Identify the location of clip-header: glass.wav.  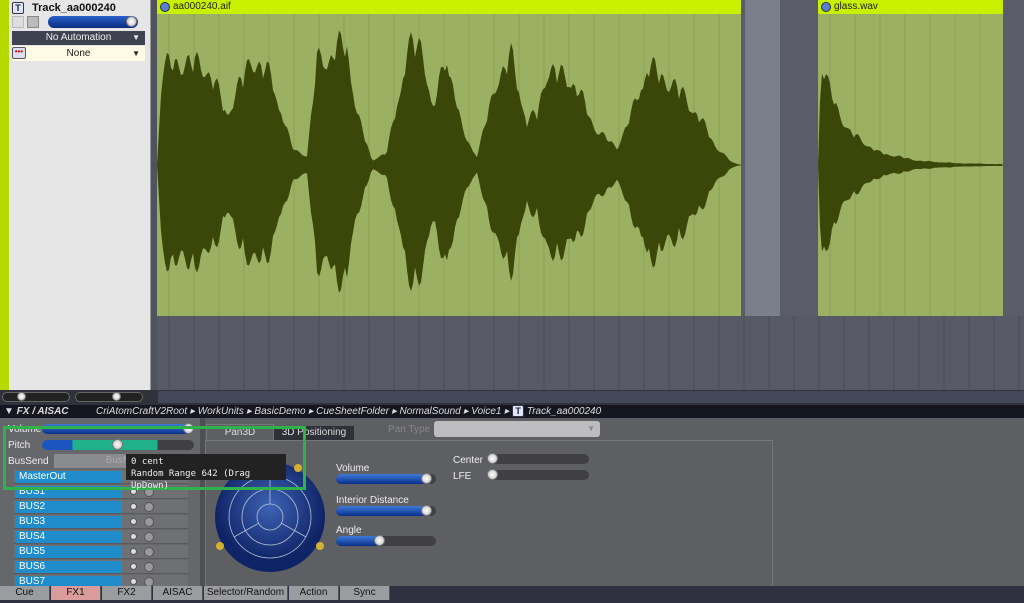
(910, 7).